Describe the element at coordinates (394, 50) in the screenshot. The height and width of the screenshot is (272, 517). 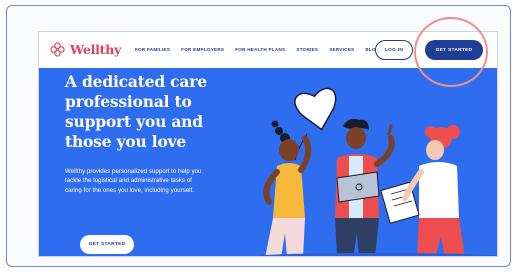
I see `login-button: LOG IN` at that location.